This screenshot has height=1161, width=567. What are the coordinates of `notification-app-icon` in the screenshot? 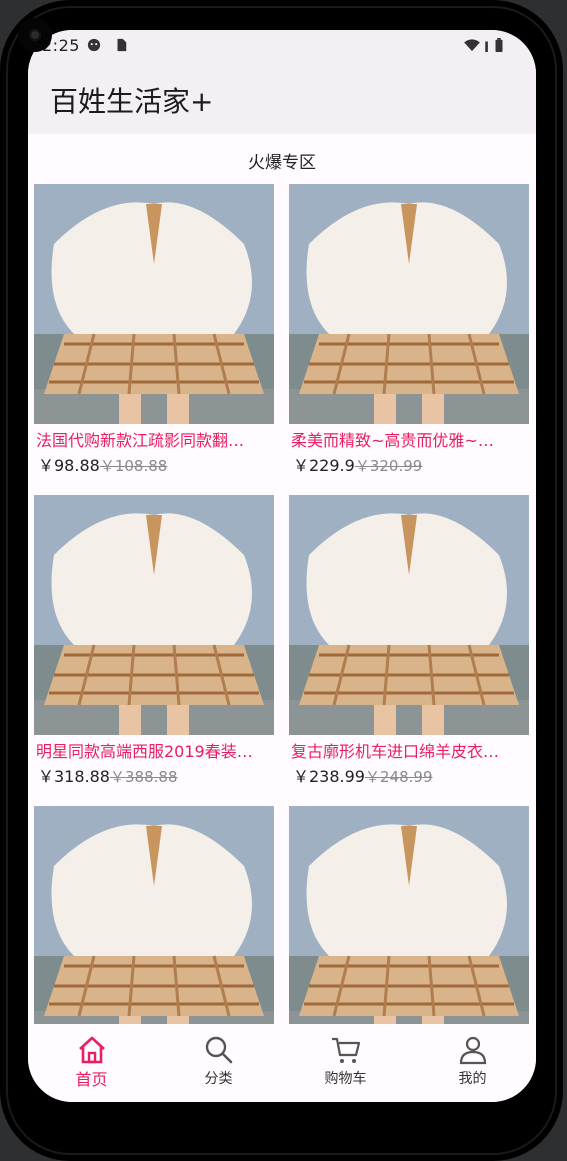 It's located at (94, 45).